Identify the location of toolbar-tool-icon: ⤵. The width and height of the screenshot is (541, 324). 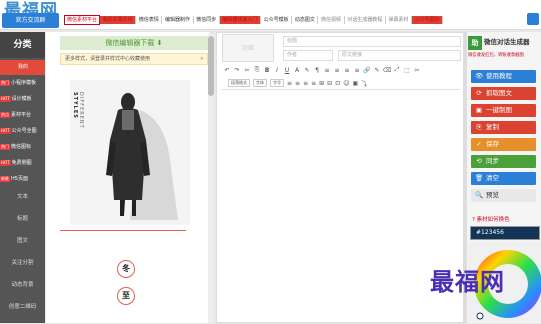
(364, 83).